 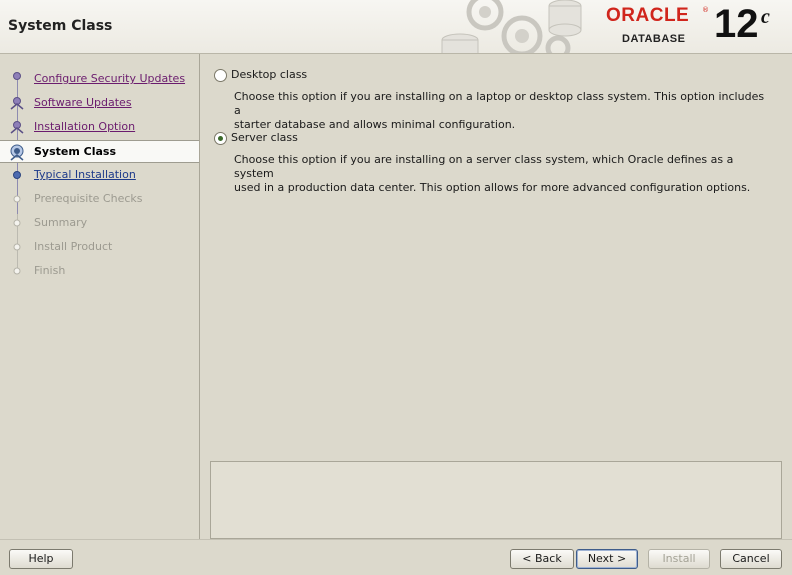 I want to click on version-number: 12, so click(x=736, y=24).